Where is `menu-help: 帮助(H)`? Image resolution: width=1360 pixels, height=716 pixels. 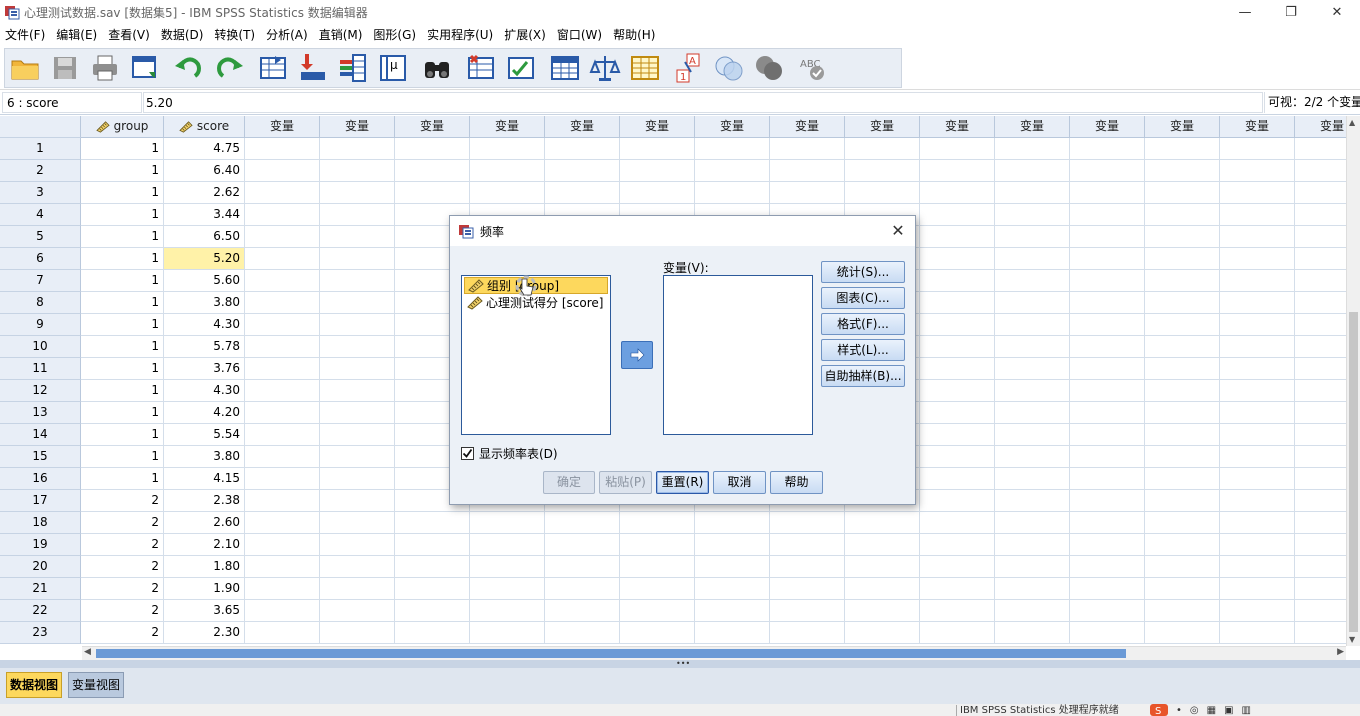 menu-help: 帮助(H) is located at coordinates (638, 35).